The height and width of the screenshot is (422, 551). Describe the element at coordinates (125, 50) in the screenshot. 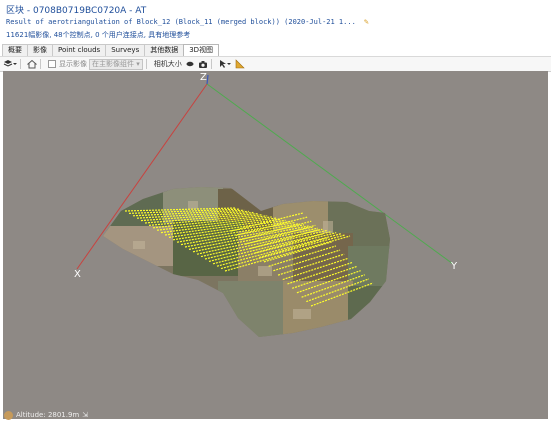

I see `tab-surveys: Surveys` at that location.